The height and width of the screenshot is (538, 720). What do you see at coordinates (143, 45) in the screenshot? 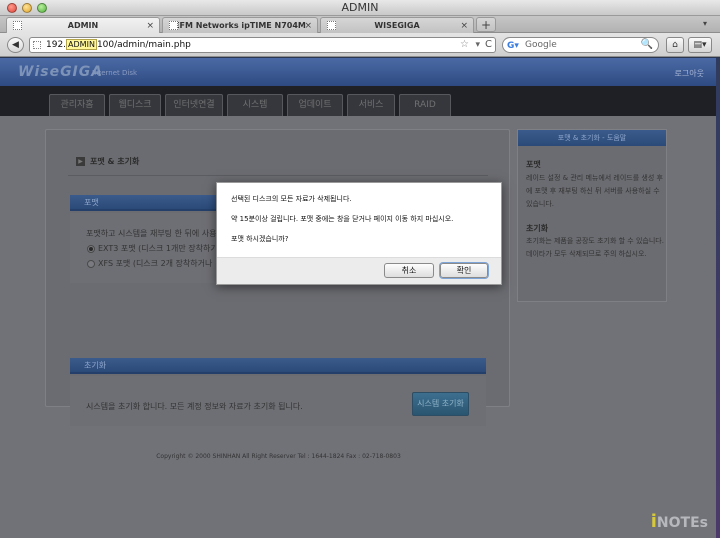
I see `url-suffix: 100/admin/main.php` at bounding box center [143, 45].